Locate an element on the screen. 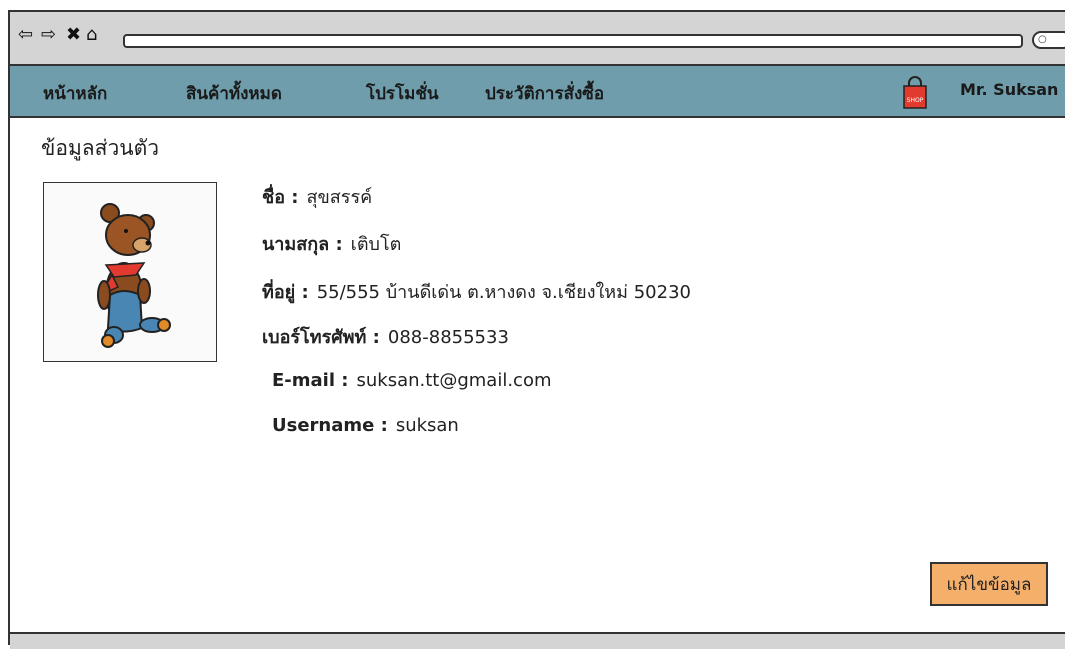  profile-avatar is located at coordinates (130, 272).